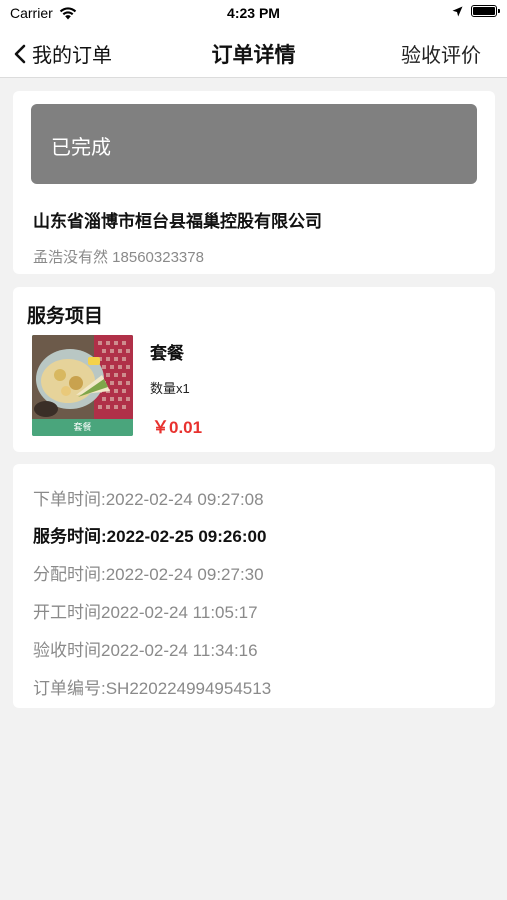  Describe the element at coordinates (72, 56) in the screenshot. I see `back-button-label: 我的订单` at that location.